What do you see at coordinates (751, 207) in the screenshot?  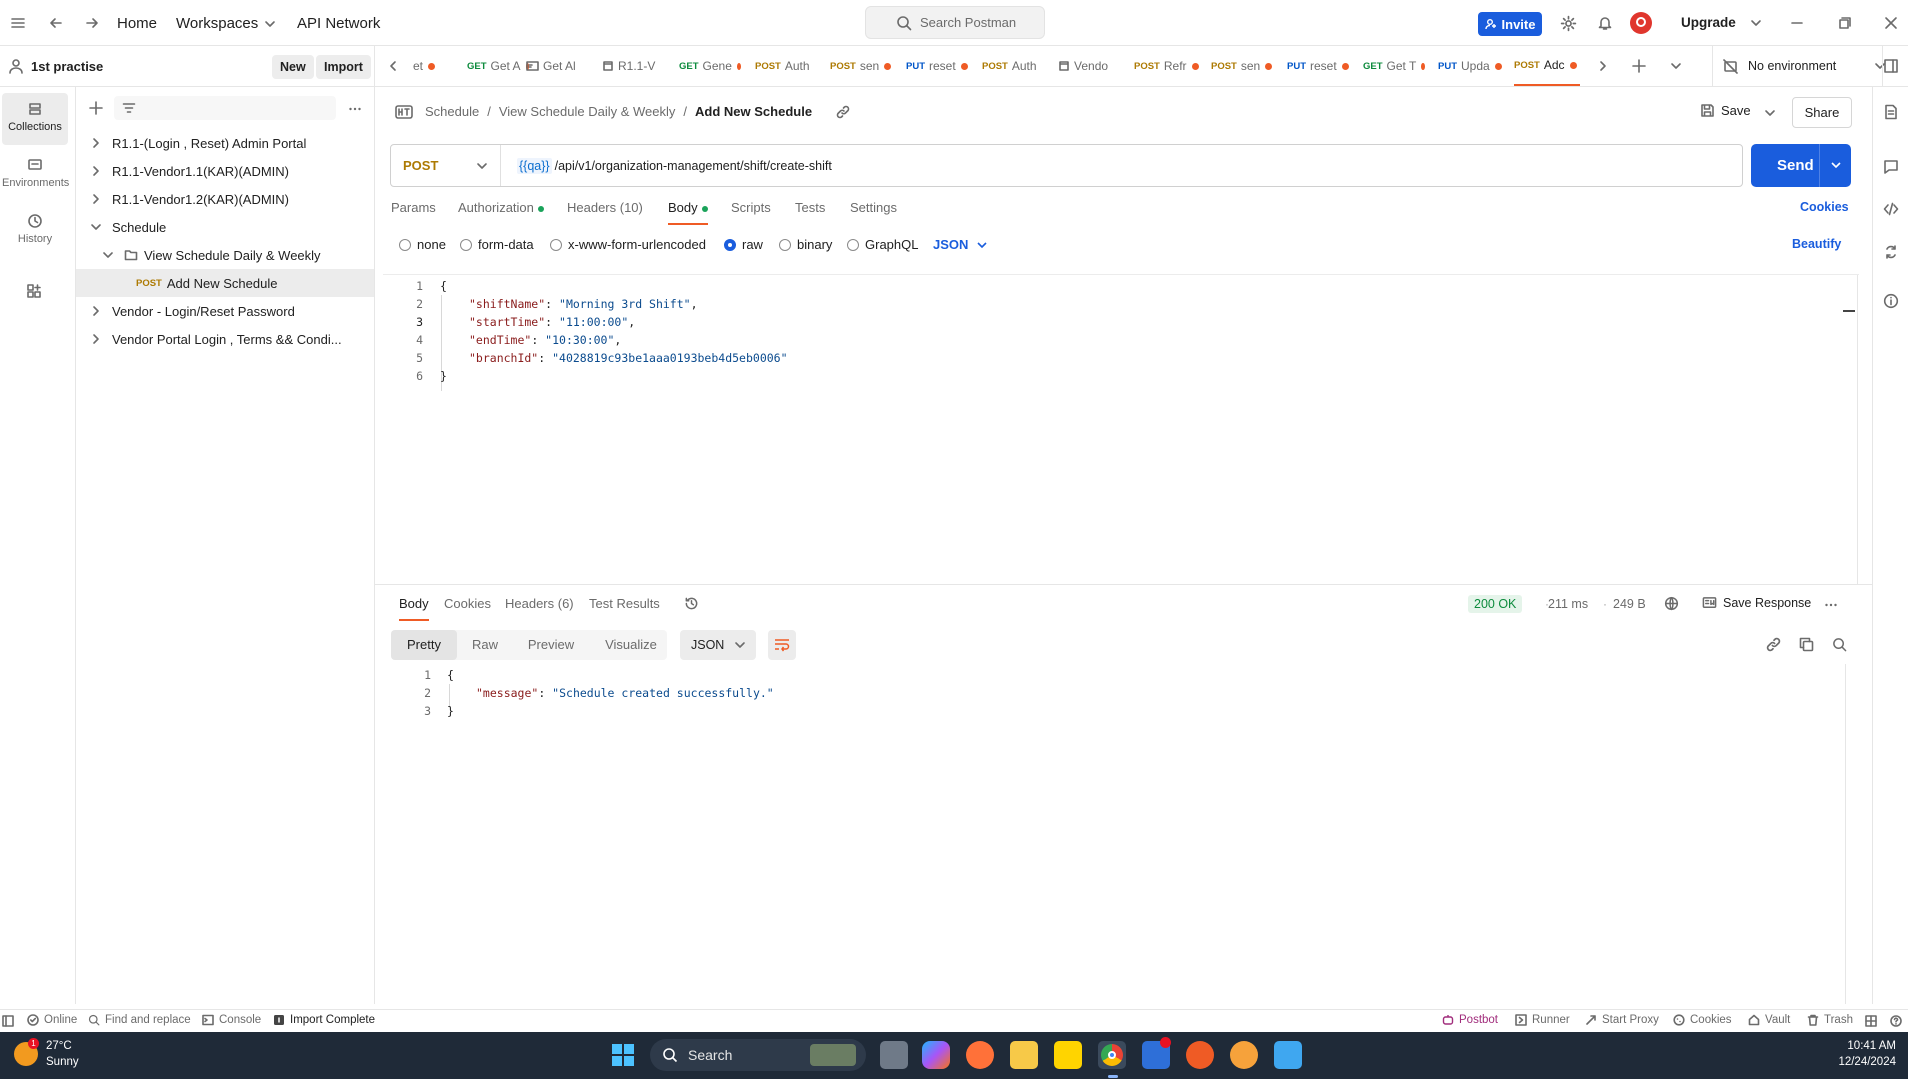 I see `tab-scripts: Scripts` at bounding box center [751, 207].